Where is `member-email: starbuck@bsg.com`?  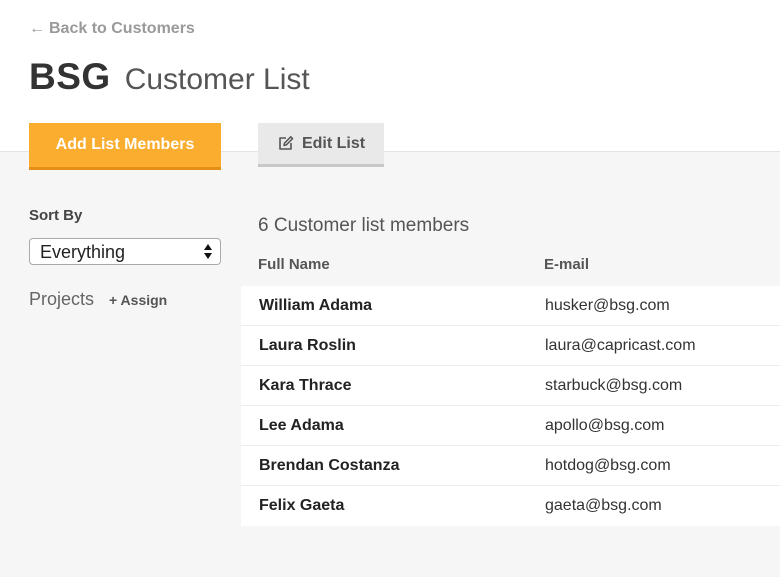 member-email: starbuck@bsg.com is located at coordinates (614, 385).